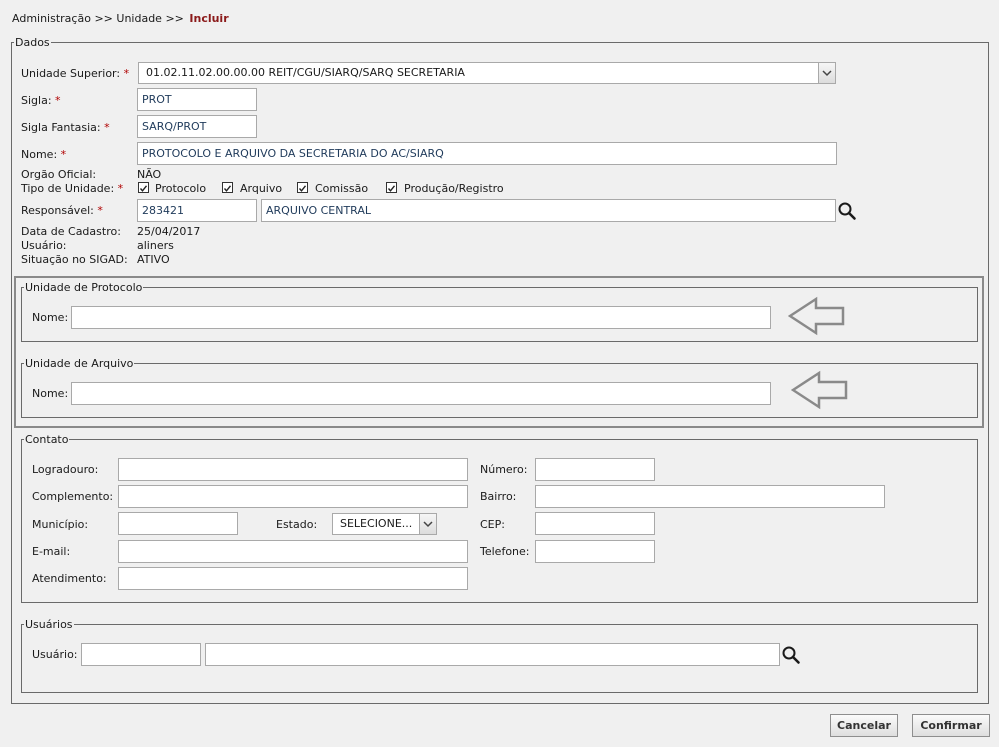 The height and width of the screenshot is (747, 999). I want to click on usuarios-name-input, so click(492, 654).